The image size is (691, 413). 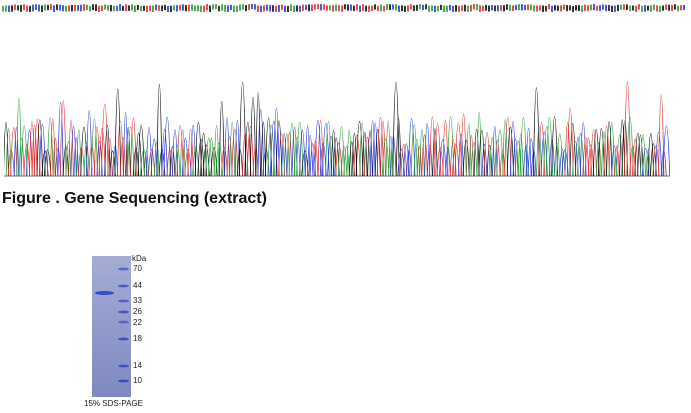 What do you see at coordinates (104, 293) in the screenshot?
I see `sample-band` at bounding box center [104, 293].